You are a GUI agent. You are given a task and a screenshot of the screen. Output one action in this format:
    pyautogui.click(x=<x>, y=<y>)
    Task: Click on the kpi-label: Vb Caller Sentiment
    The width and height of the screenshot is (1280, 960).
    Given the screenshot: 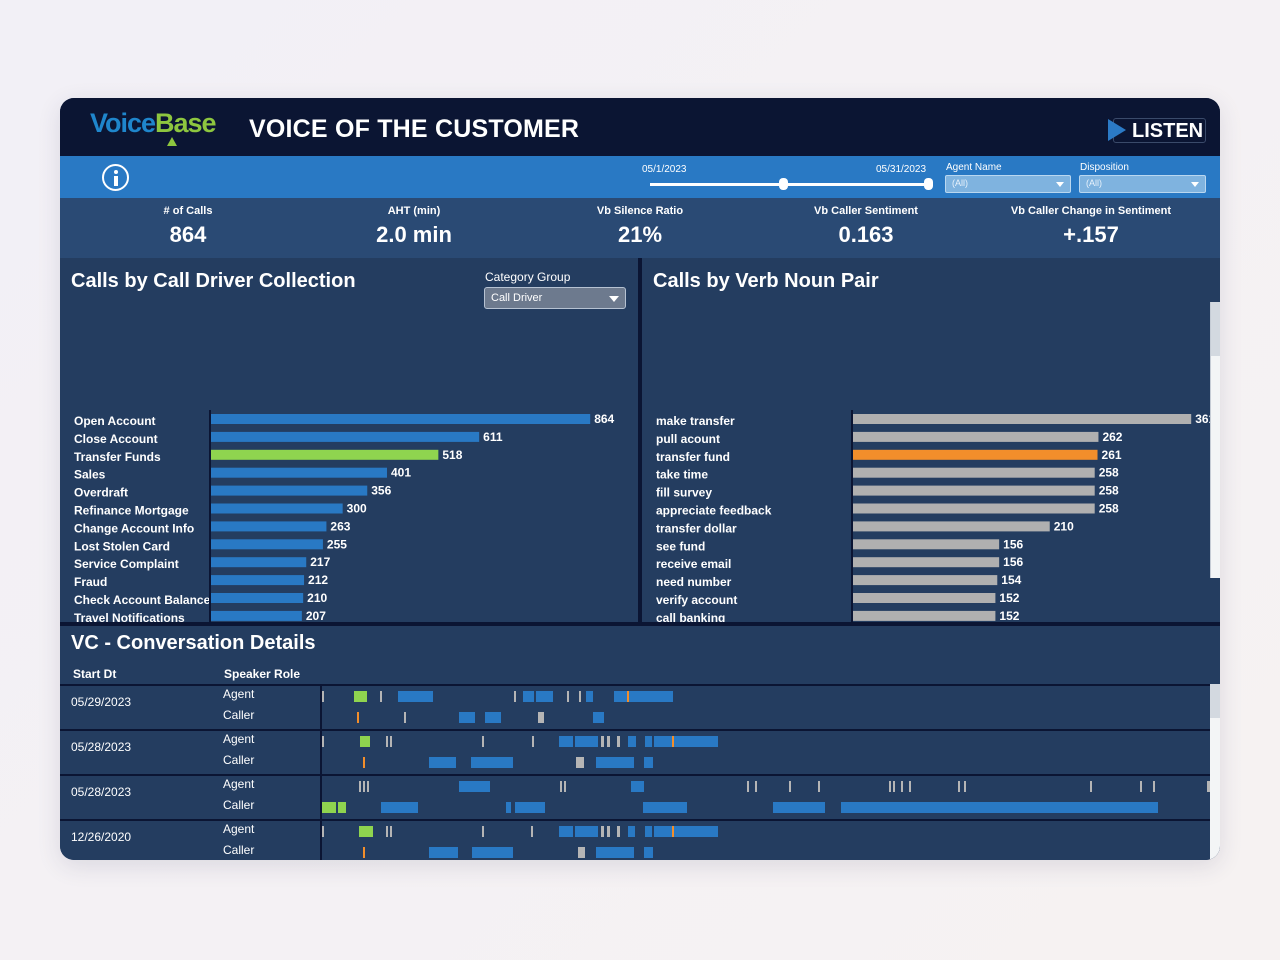 What is the action you would take?
    pyautogui.click(x=866, y=211)
    